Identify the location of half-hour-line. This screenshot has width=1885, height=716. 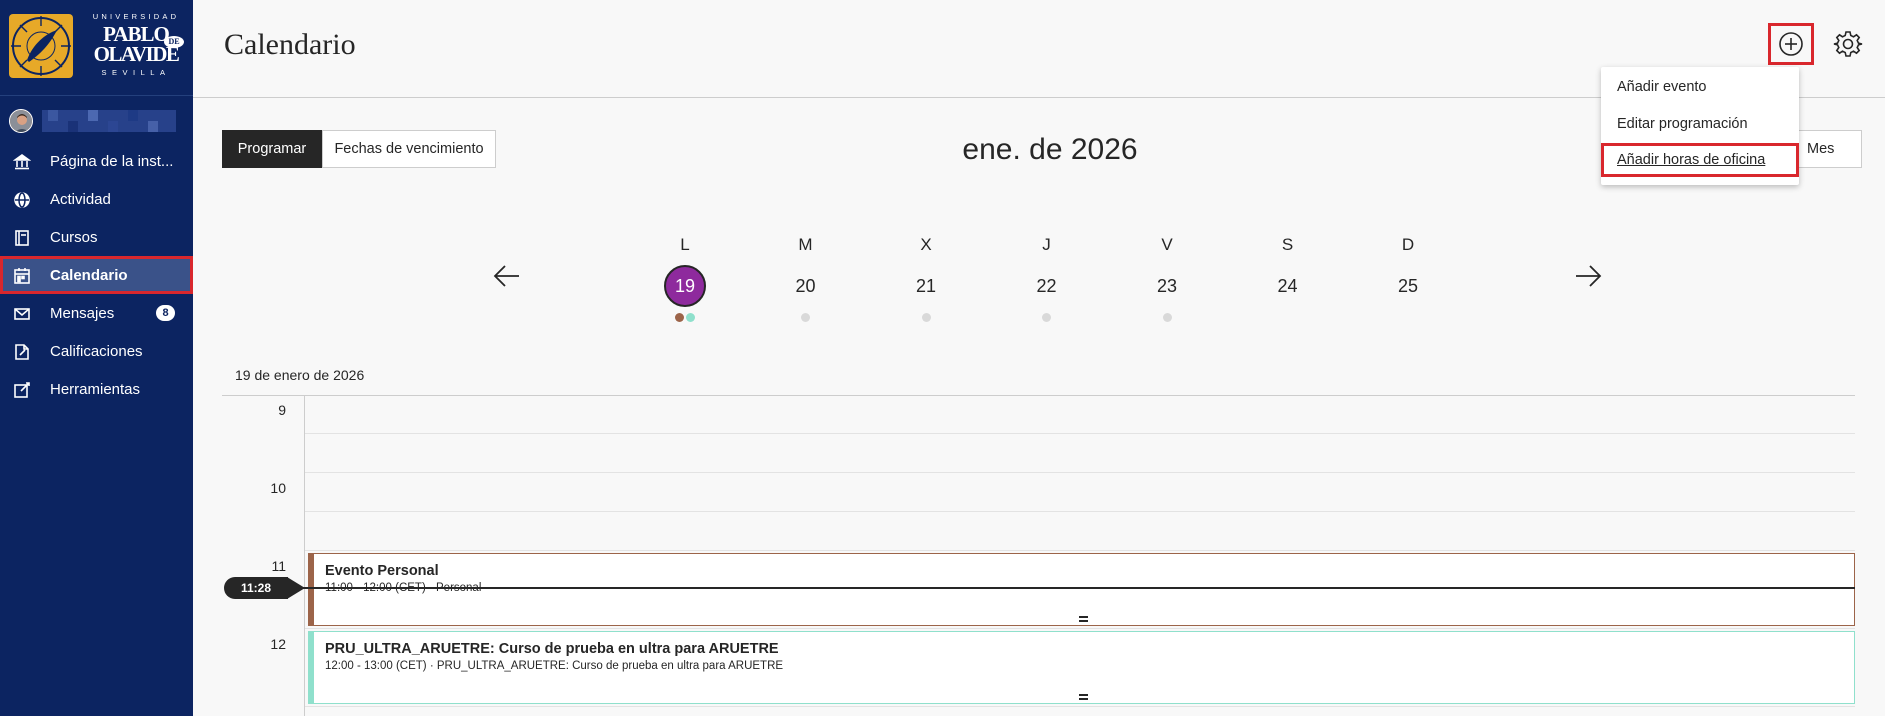
(1080, 433).